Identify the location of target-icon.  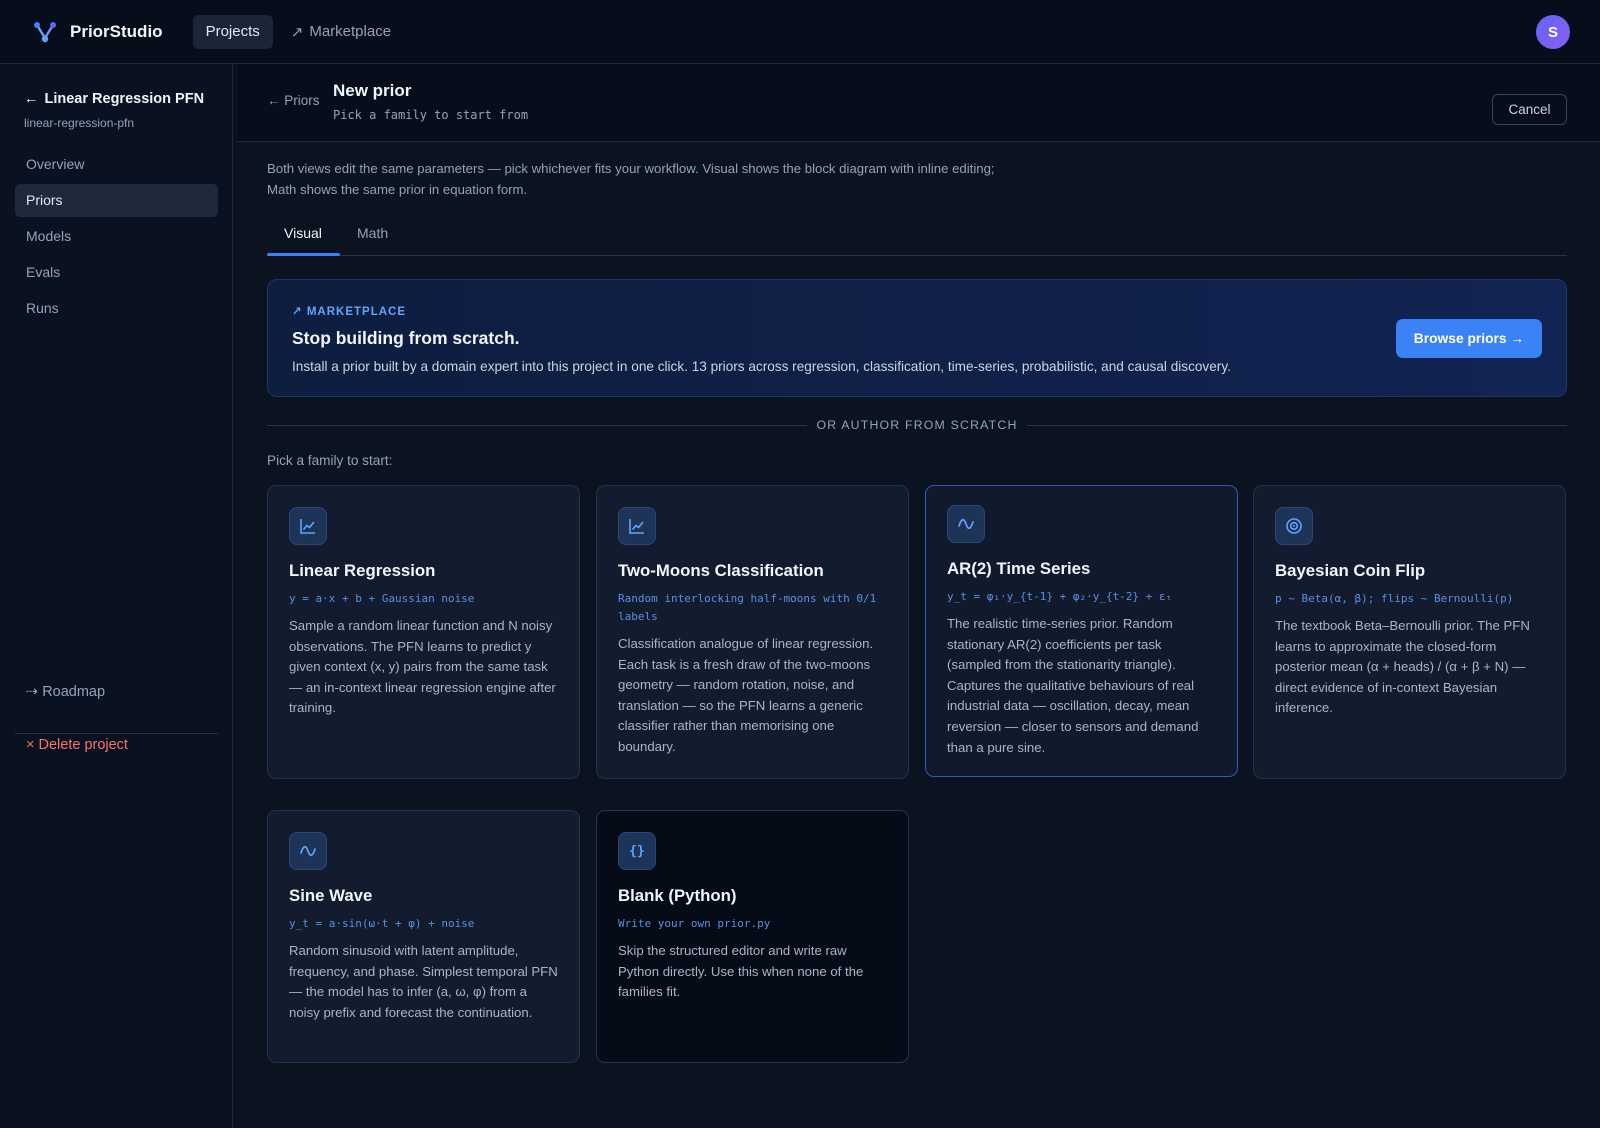
(1294, 526).